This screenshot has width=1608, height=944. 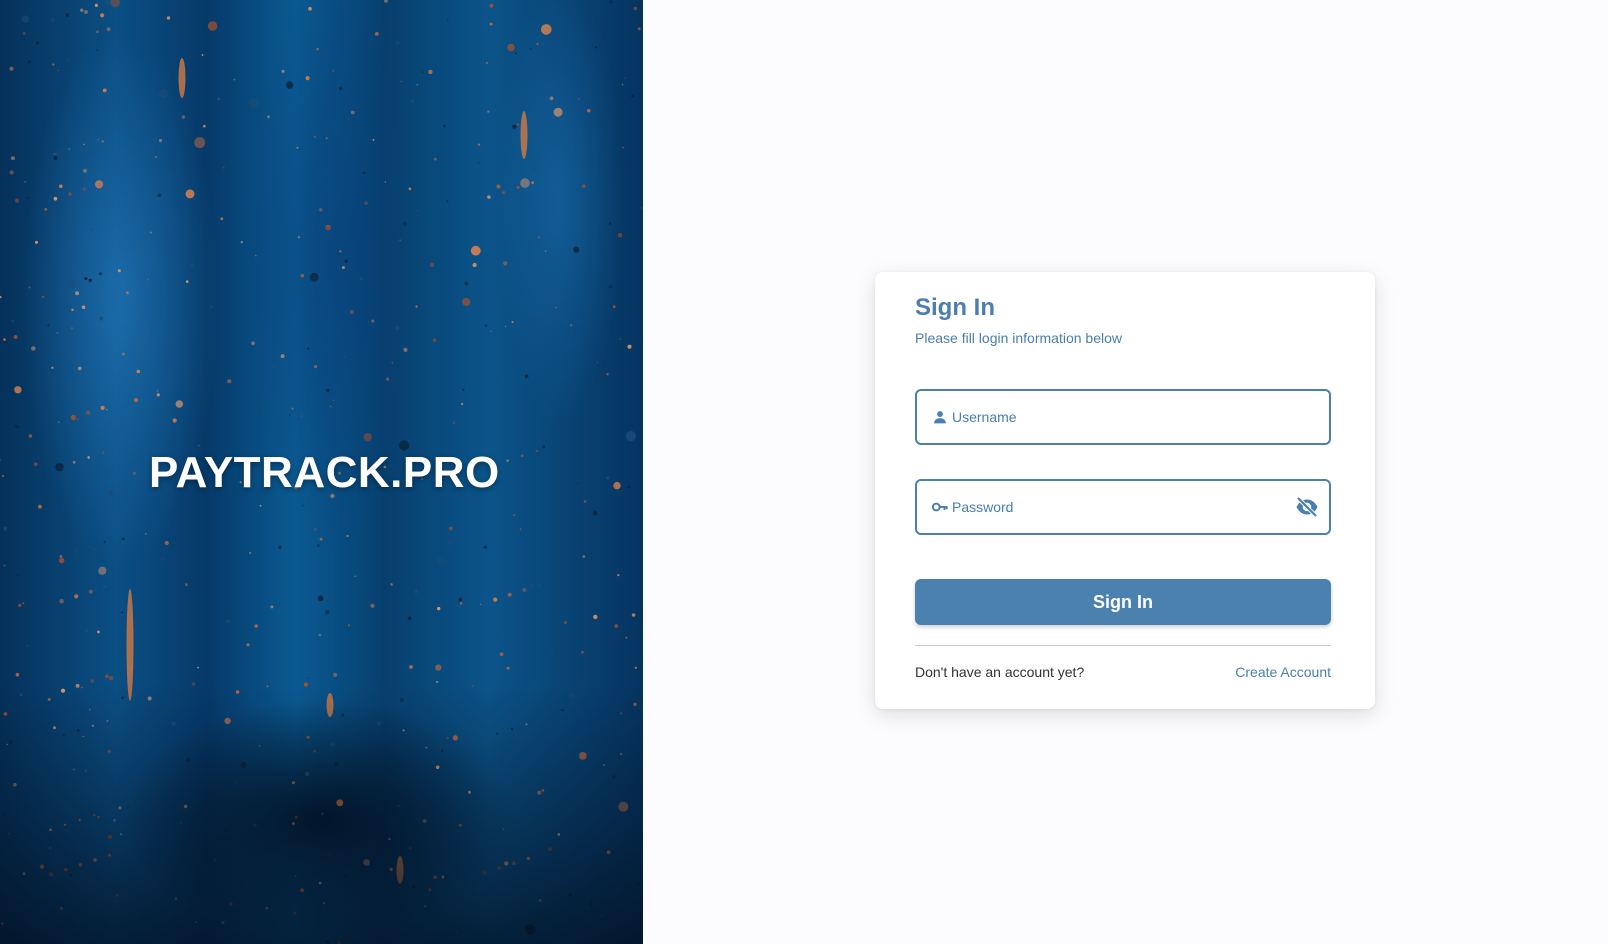 I want to click on username-field, so click(x=1123, y=417).